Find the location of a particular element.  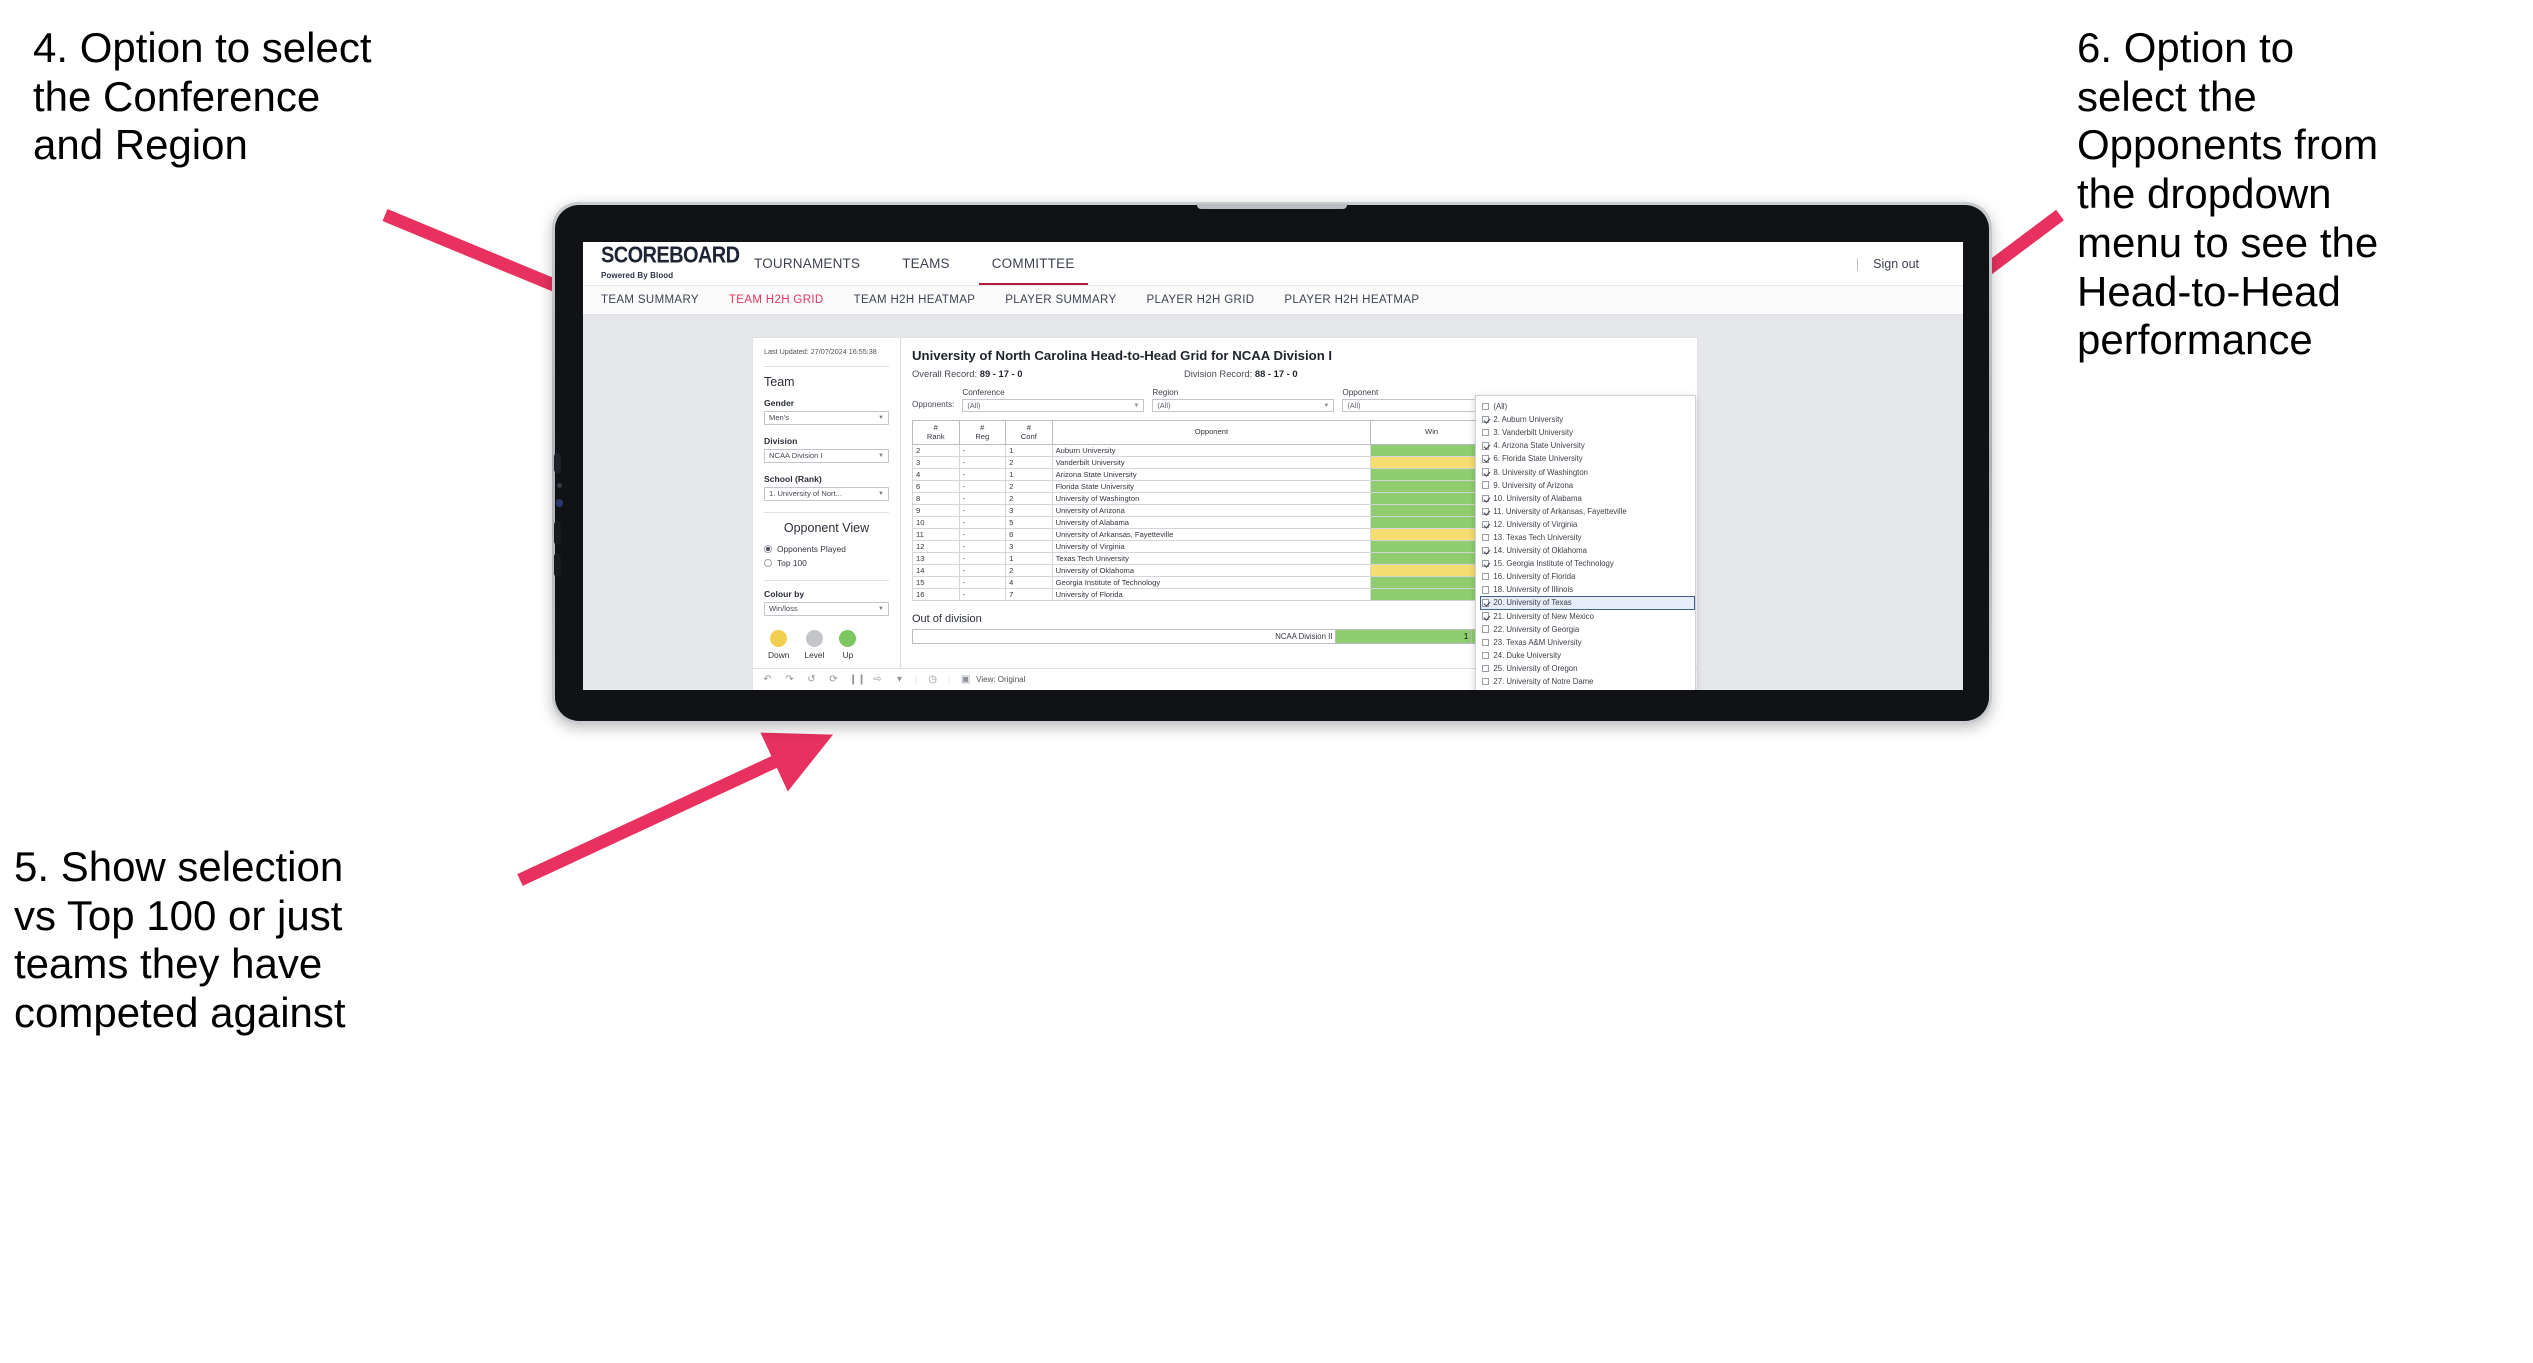

opponent-option: 12. University of Virginia is located at coordinates (1587, 524).